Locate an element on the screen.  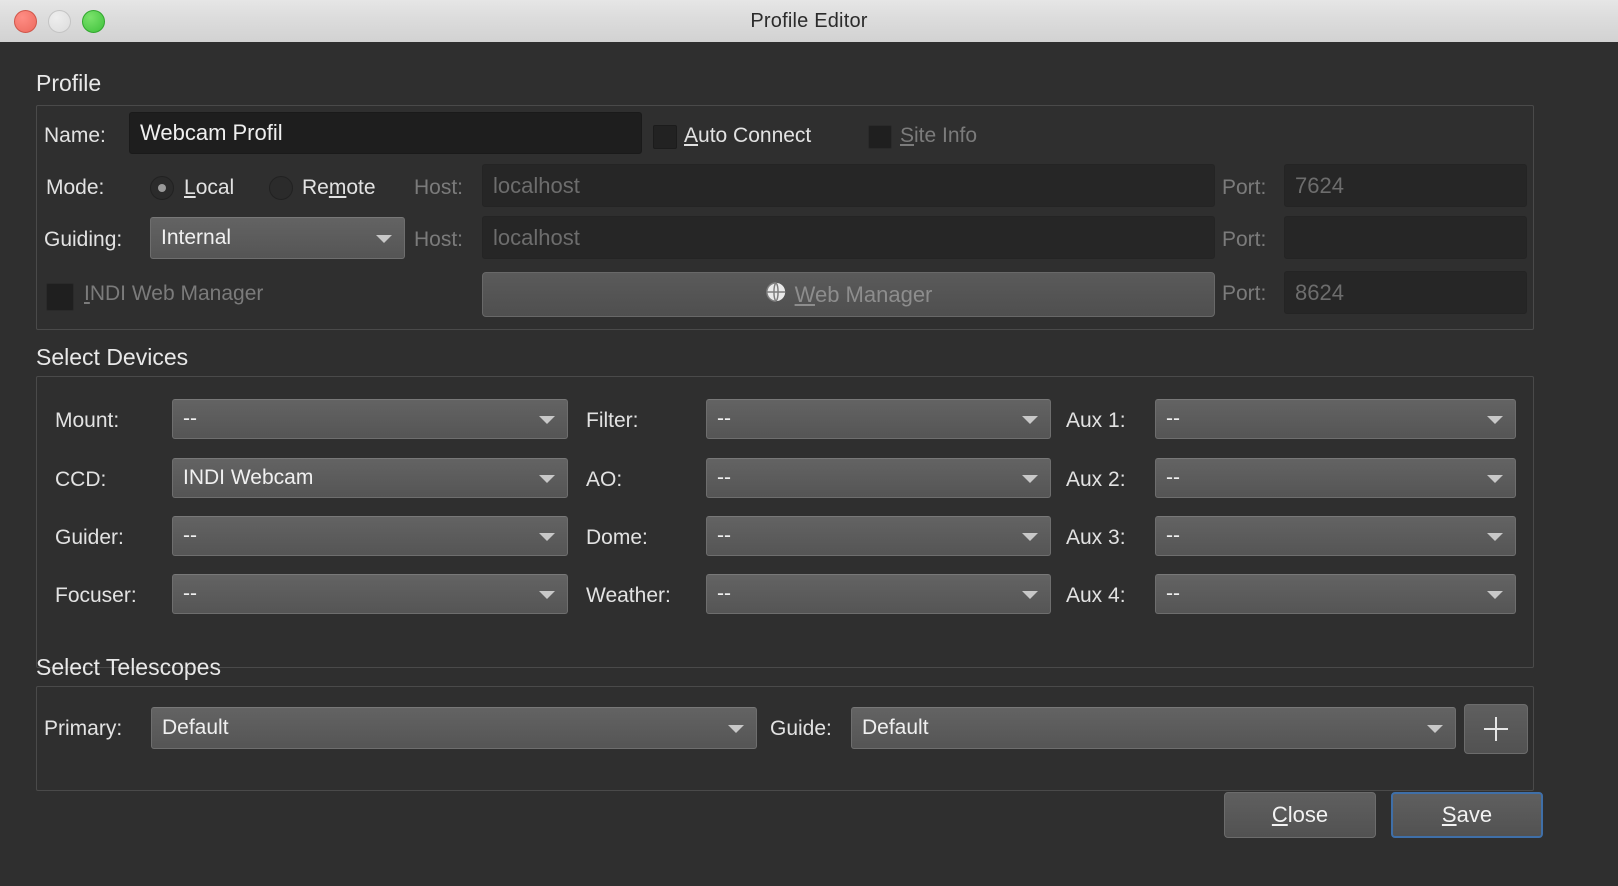
aux2-combo: -- is located at coordinates (1335, 478).